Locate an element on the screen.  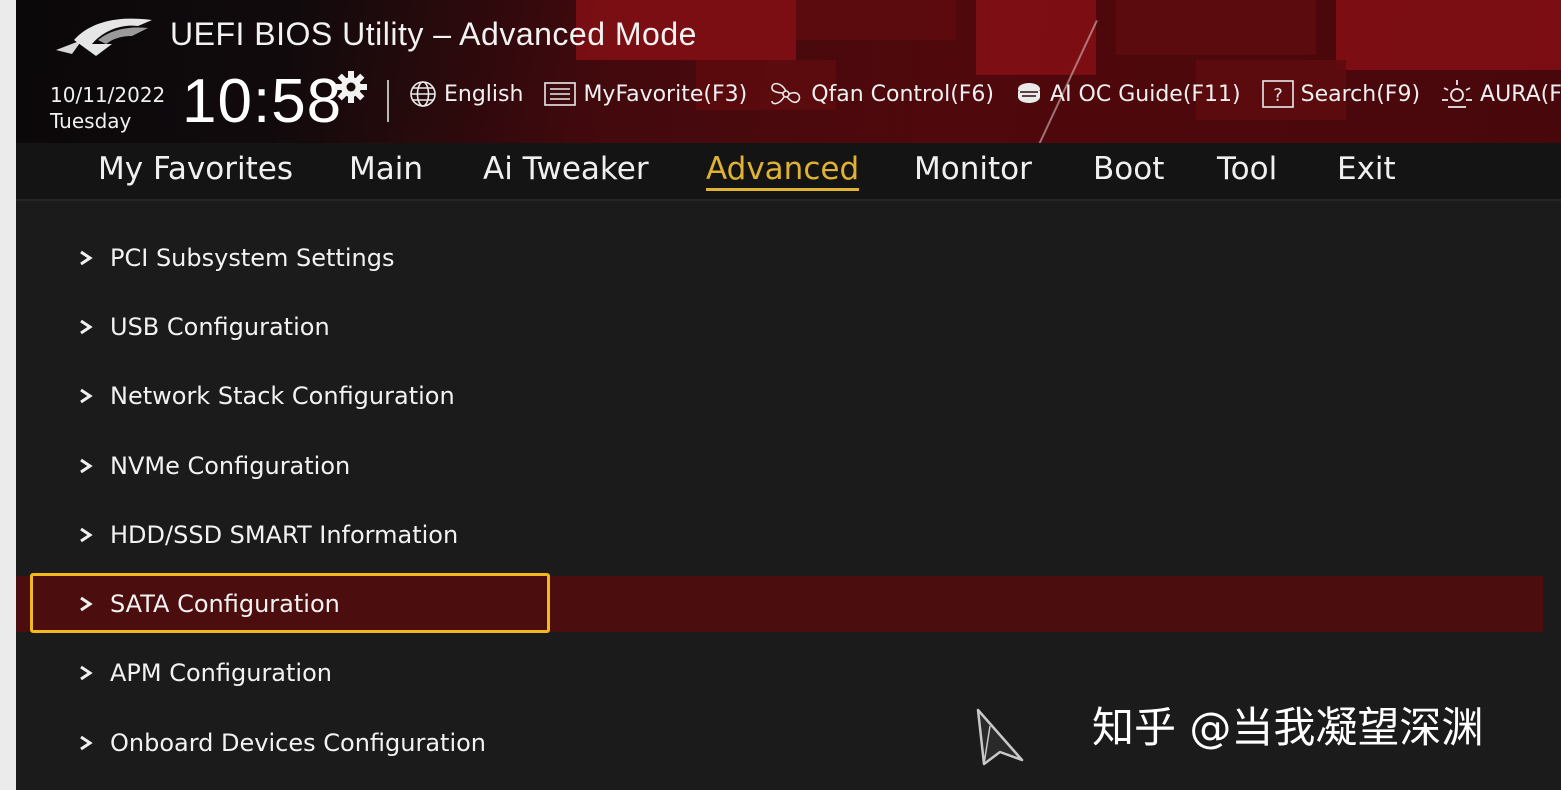
menu-item-label: NVMe Configuration is located at coordinates (230, 466).